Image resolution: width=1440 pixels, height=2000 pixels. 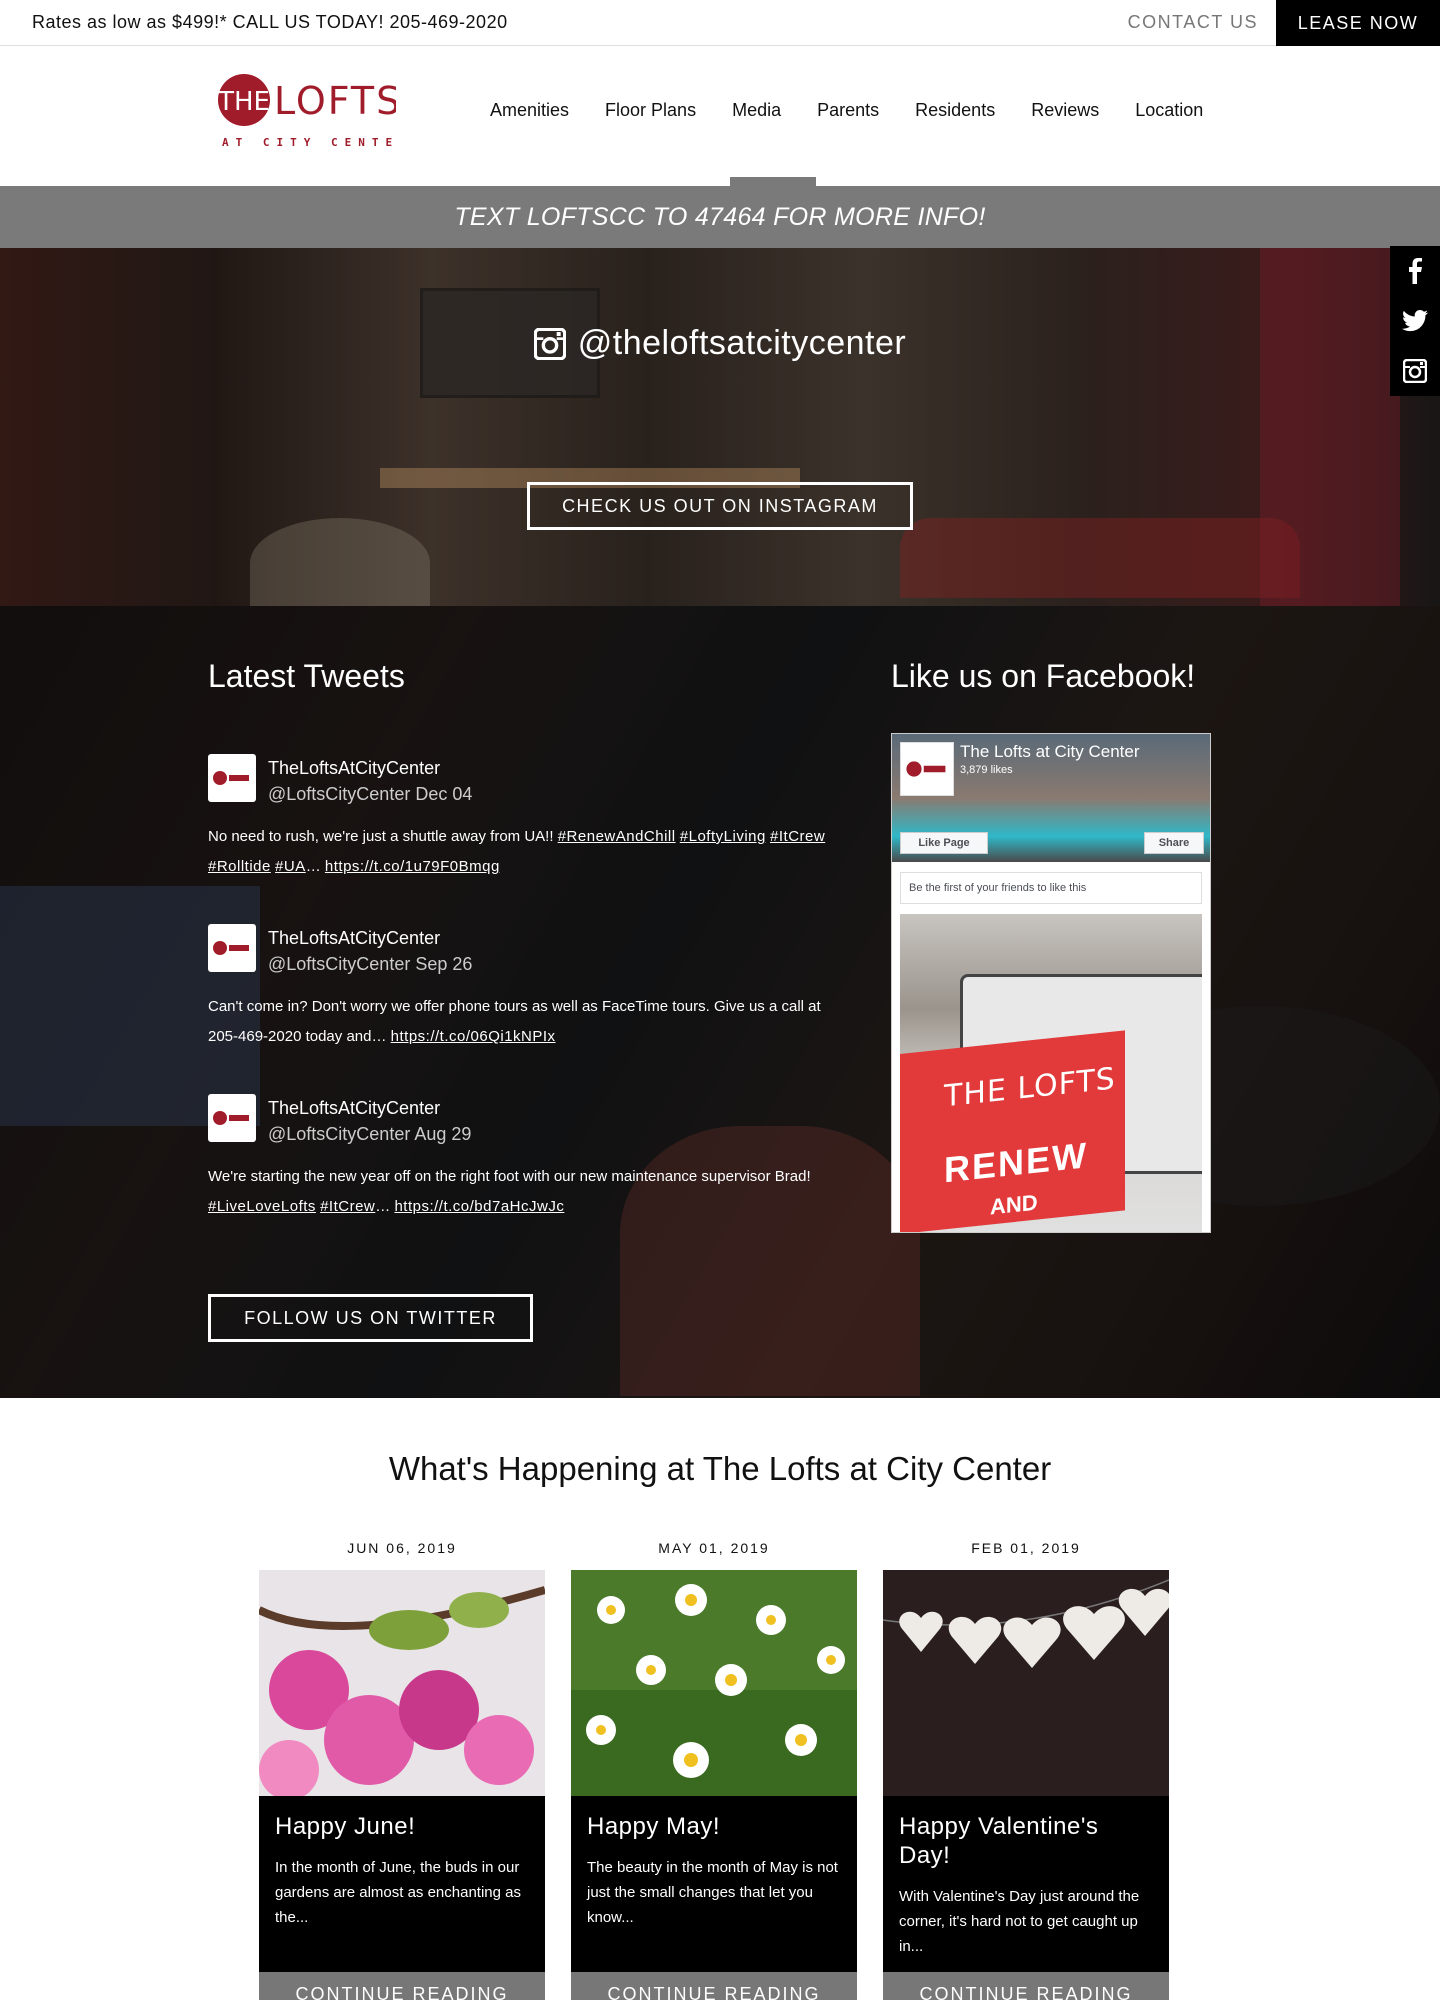 I want to click on lease-now-button: LEASE NOW, so click(x=1358, y=23).